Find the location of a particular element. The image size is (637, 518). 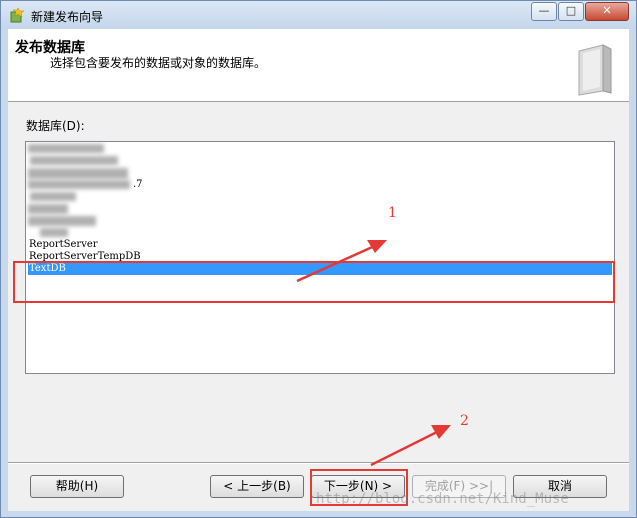

help-button: 帮助(H) is located at coordinates (77, 486).